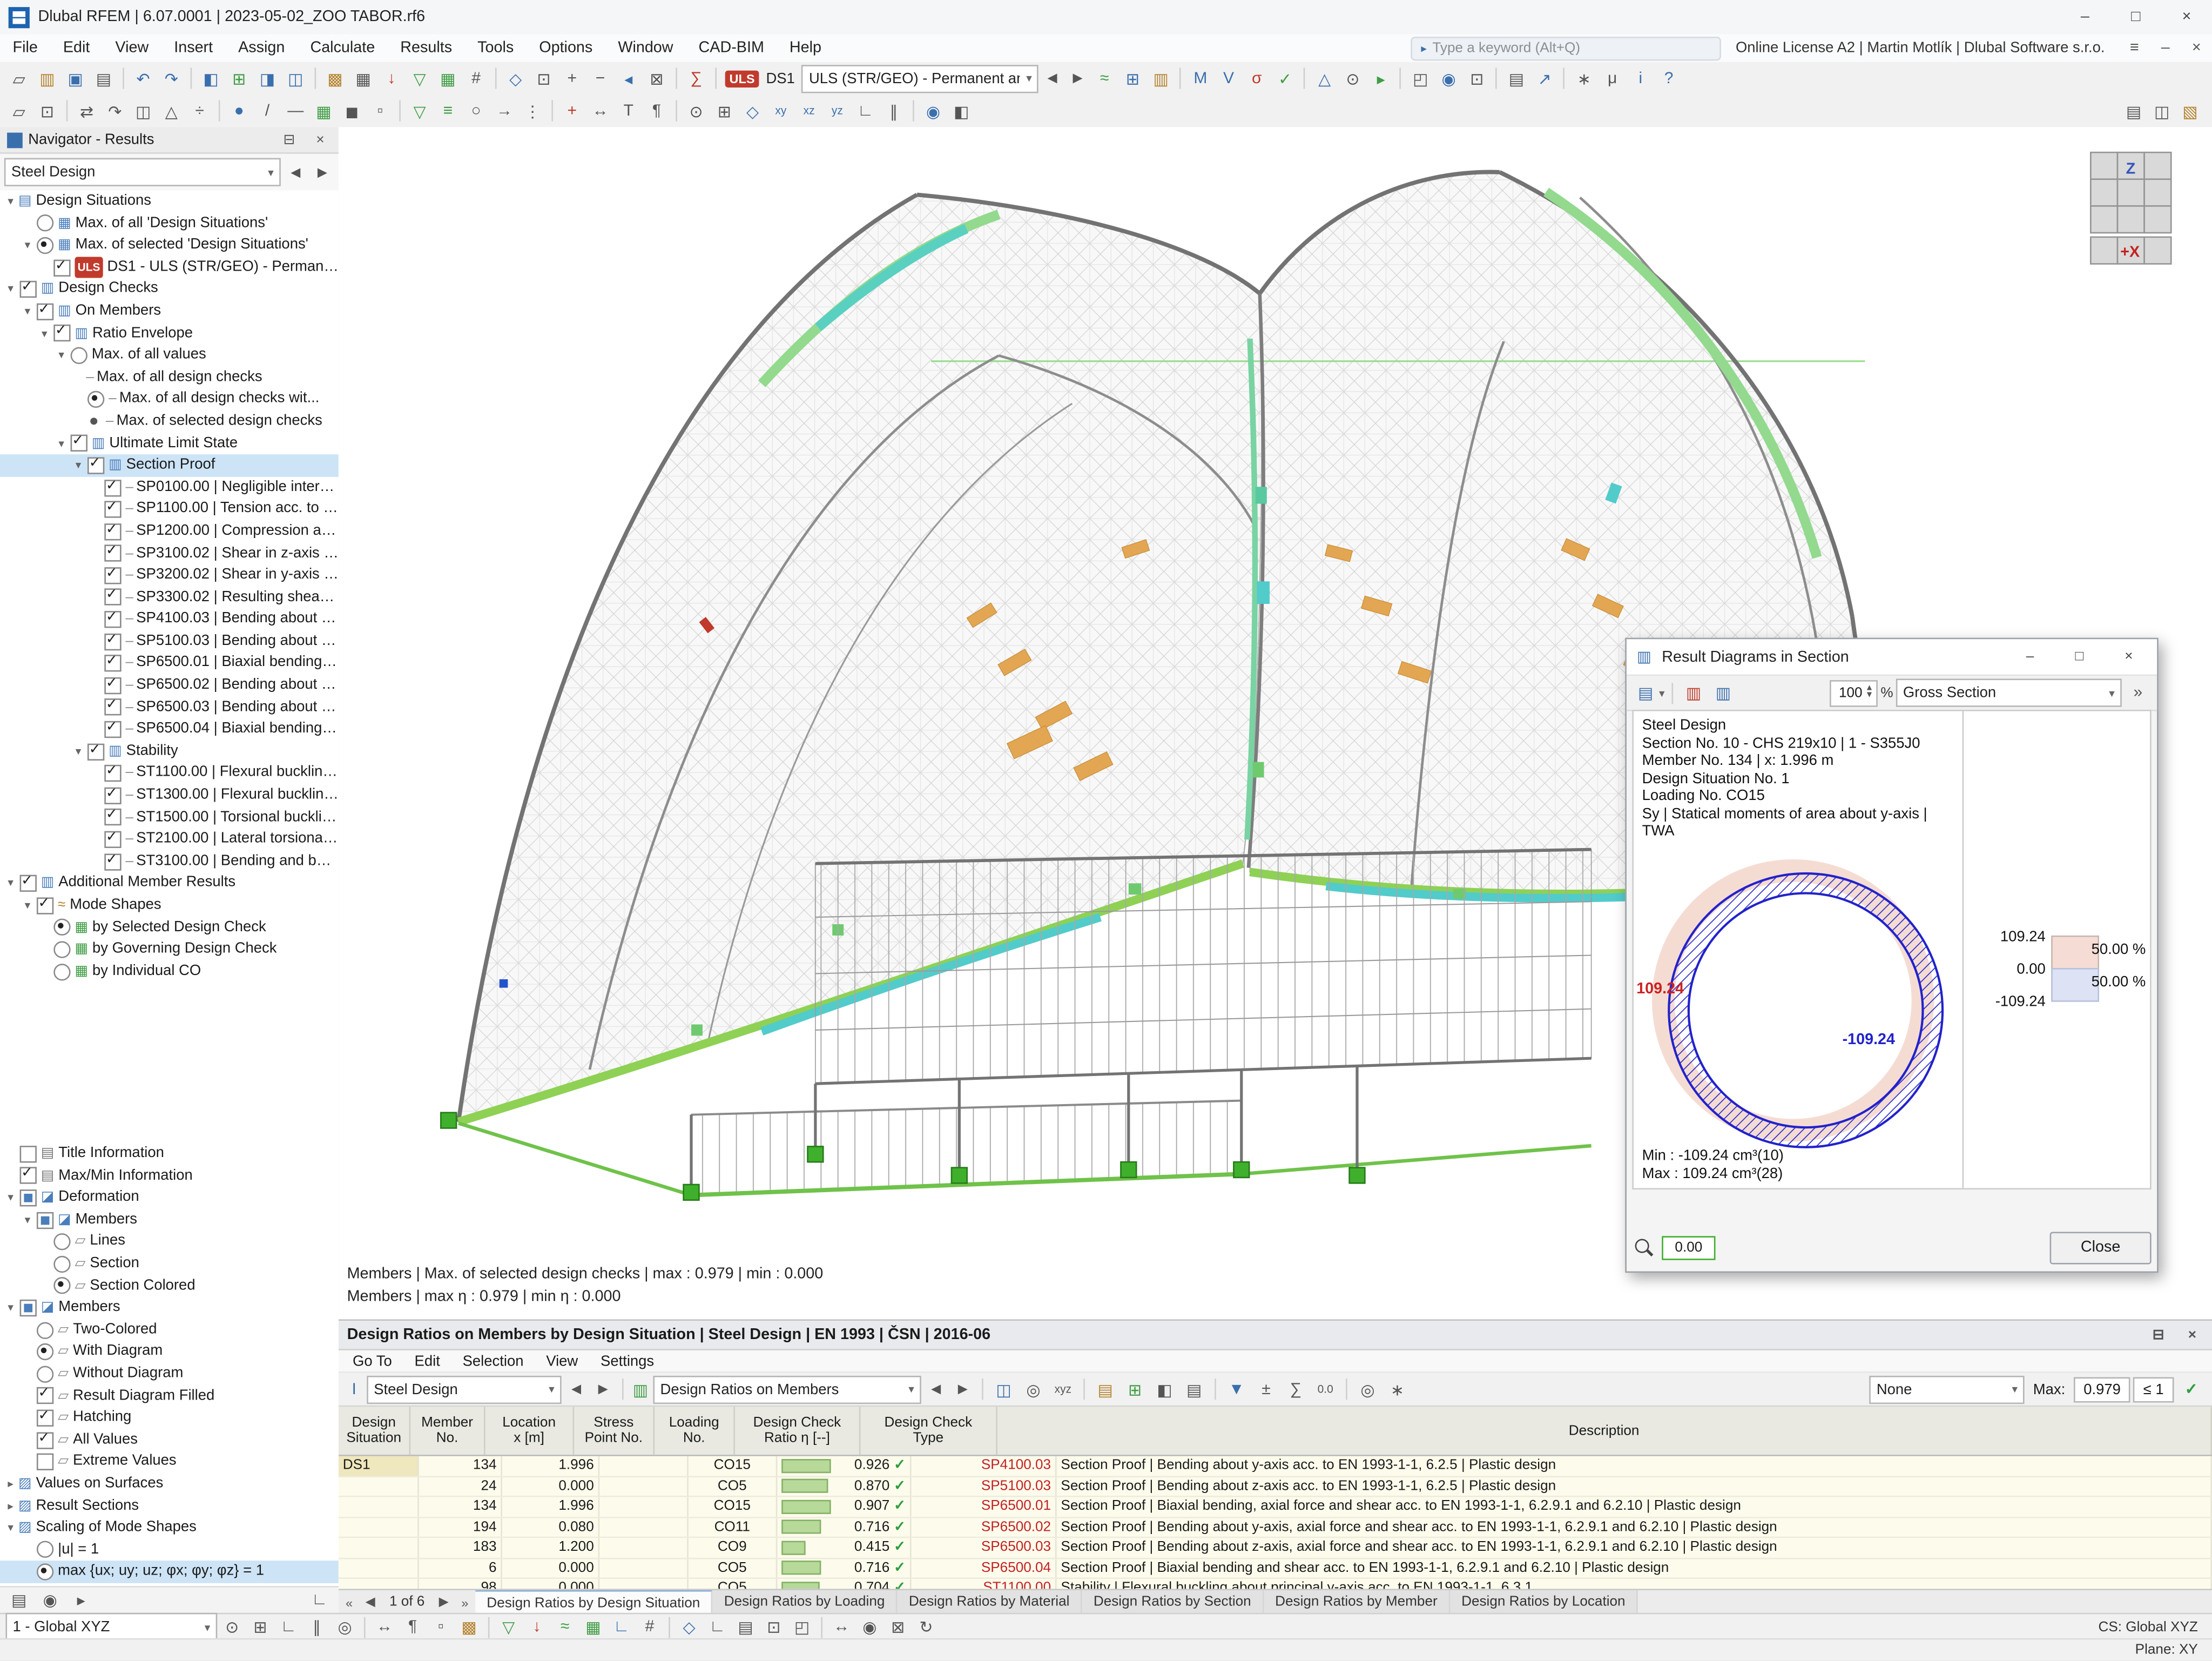 The image size is (2212, 1661). What do you see at coordinates (169, 972) in the screenshot?
I see `tree-item: ▦ by Individual CO` at bounding box center [169, 972].